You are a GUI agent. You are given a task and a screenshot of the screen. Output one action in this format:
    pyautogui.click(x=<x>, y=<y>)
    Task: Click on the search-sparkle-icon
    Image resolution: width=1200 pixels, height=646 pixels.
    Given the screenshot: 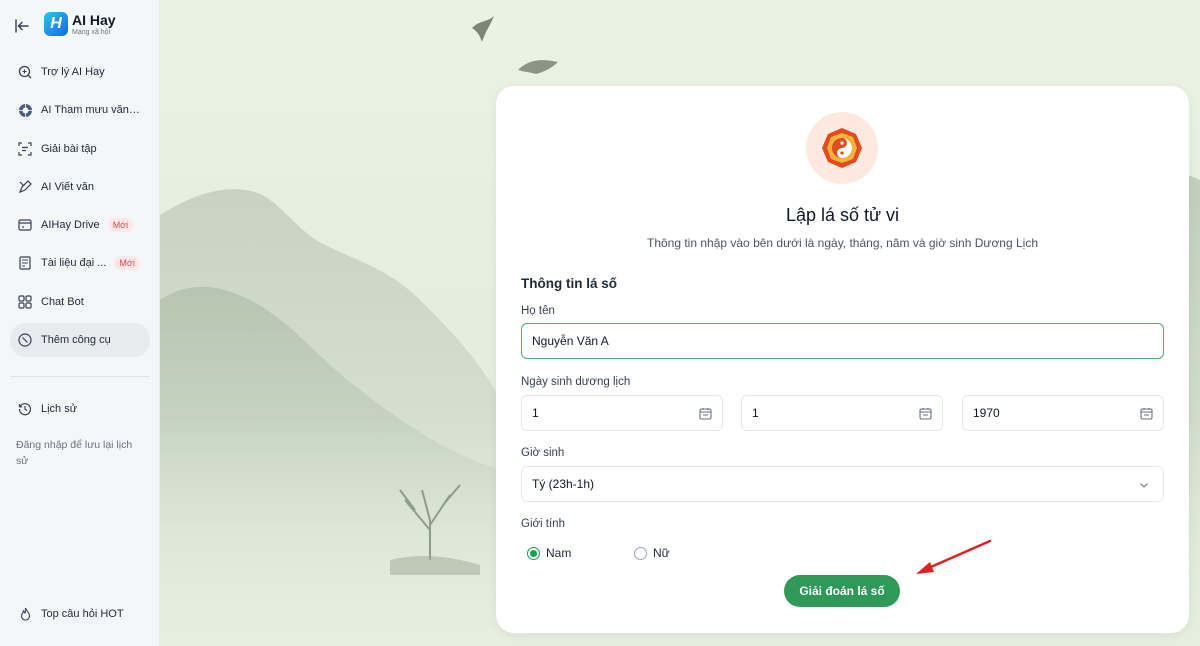 What is the action you would take?
    pyautogui.click(x=25, y=72)
    